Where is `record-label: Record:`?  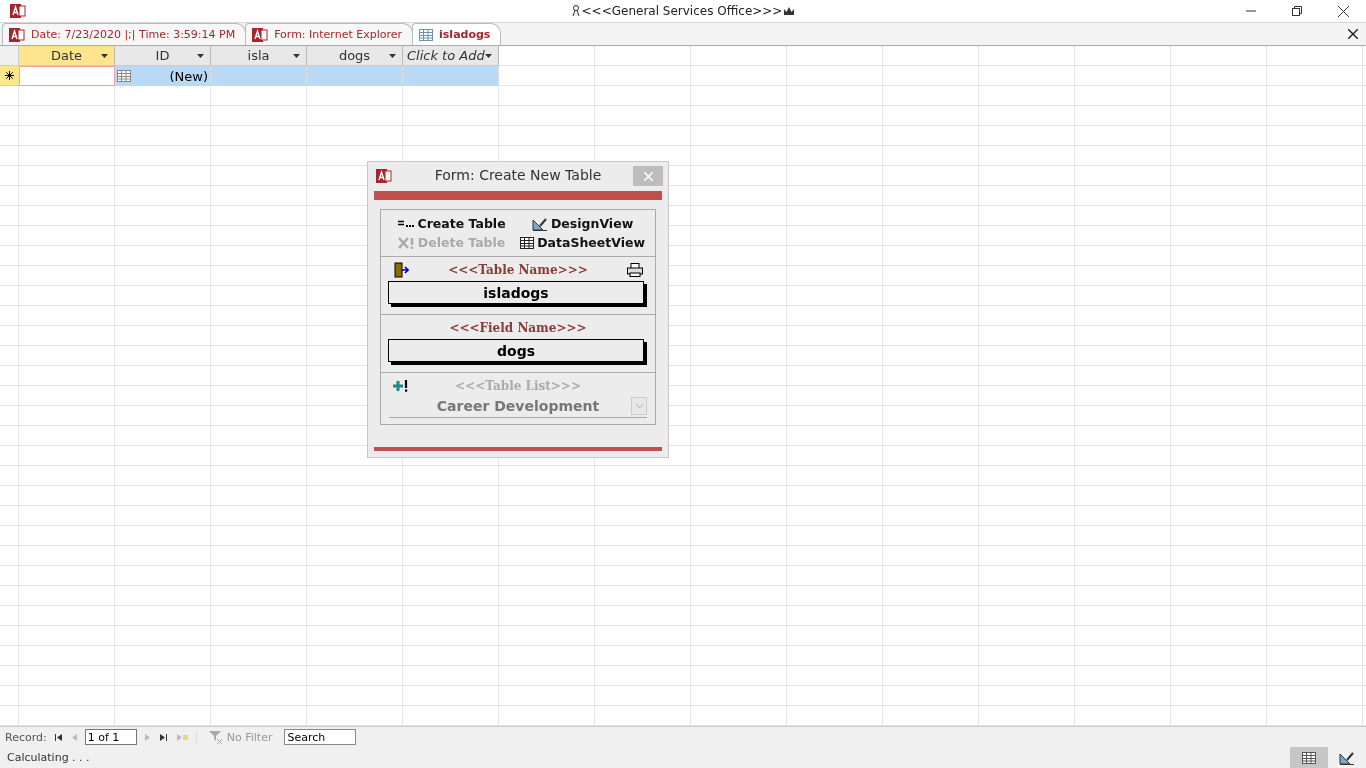
record-label: Record: is located at coordinates (26, 737).